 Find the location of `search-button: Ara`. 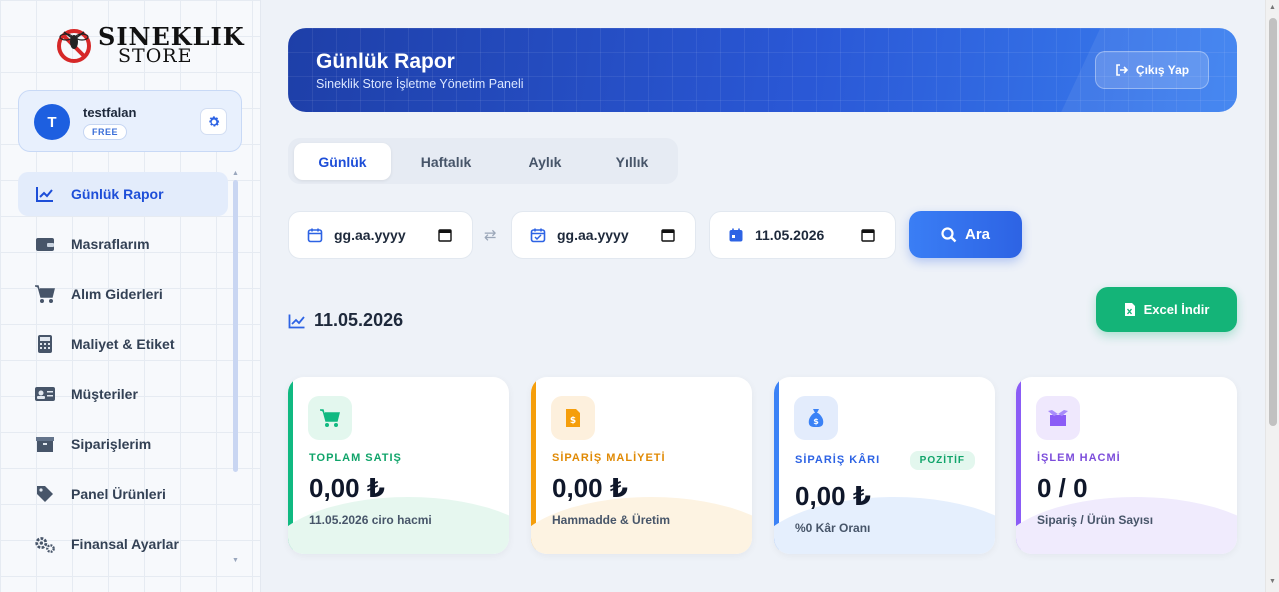

search-button: Ara is located at coordinates (965, 234).